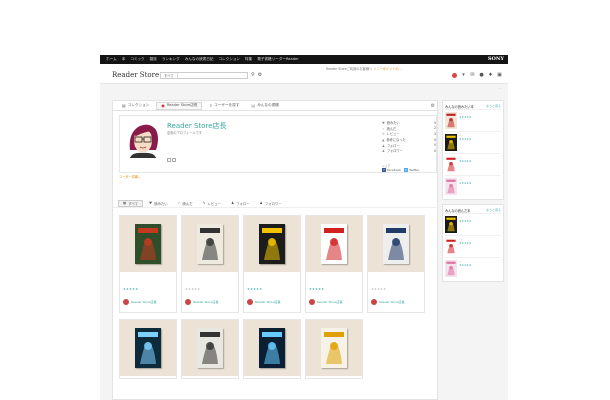 The image size is (610, 400). Describe the element at coordinates (179, 203) in the screenshot. I see `check-icon: ✓` at that location.